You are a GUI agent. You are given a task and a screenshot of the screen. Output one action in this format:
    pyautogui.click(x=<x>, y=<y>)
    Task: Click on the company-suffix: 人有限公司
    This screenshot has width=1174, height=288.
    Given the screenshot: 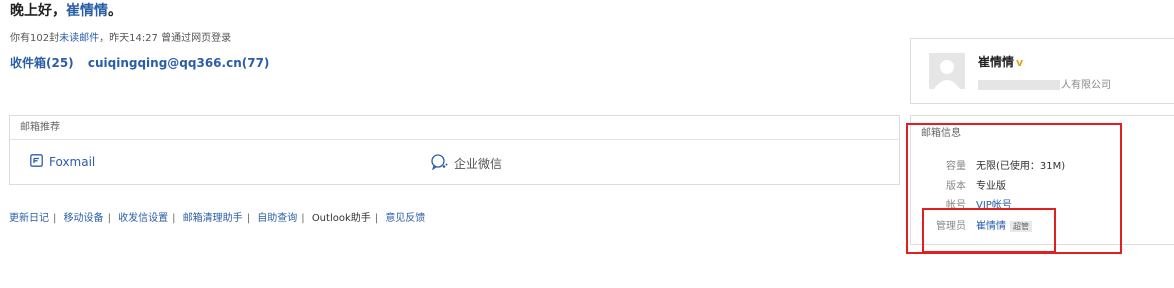 What is the action you would take?
    pyautogui.click(x=1086, y=85)
    